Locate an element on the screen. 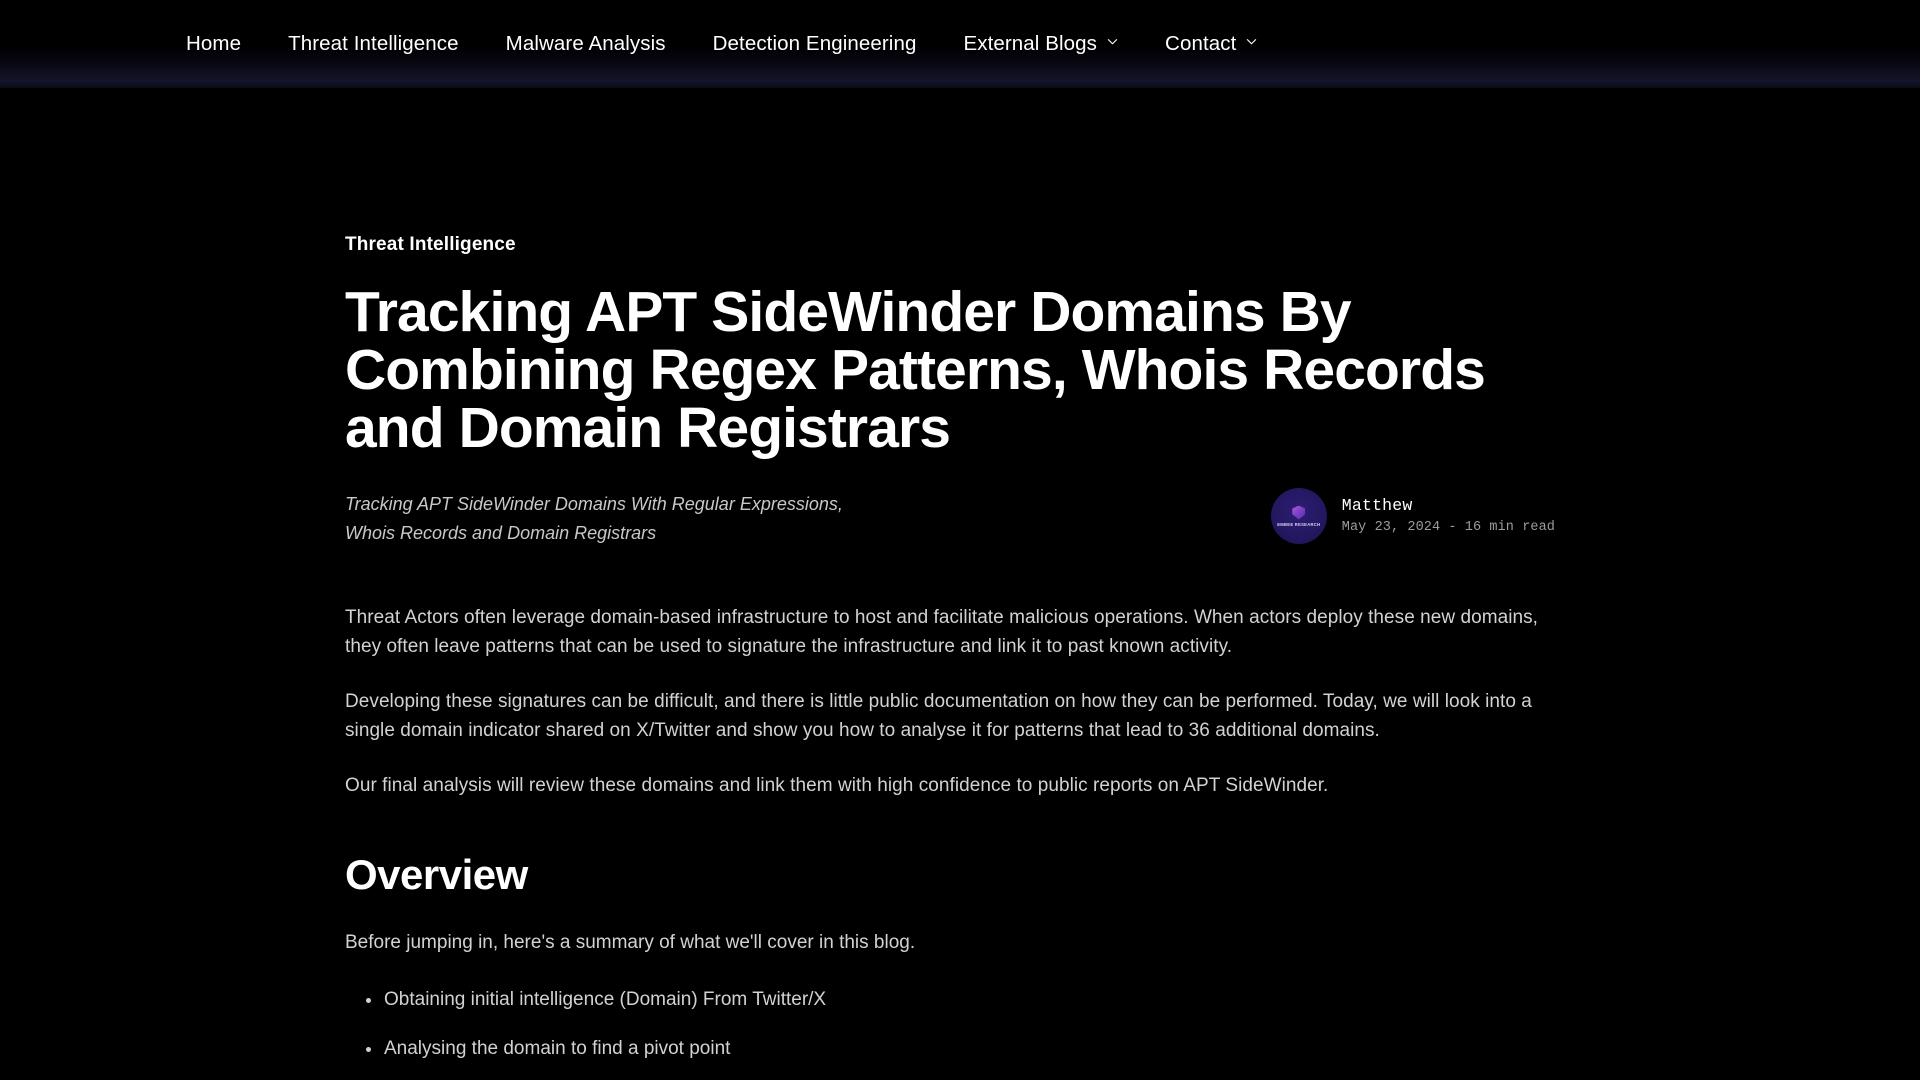 This screenshot has height=1080, width=1920. nav-item-label: Contact is located at coordinates (1201, 43).